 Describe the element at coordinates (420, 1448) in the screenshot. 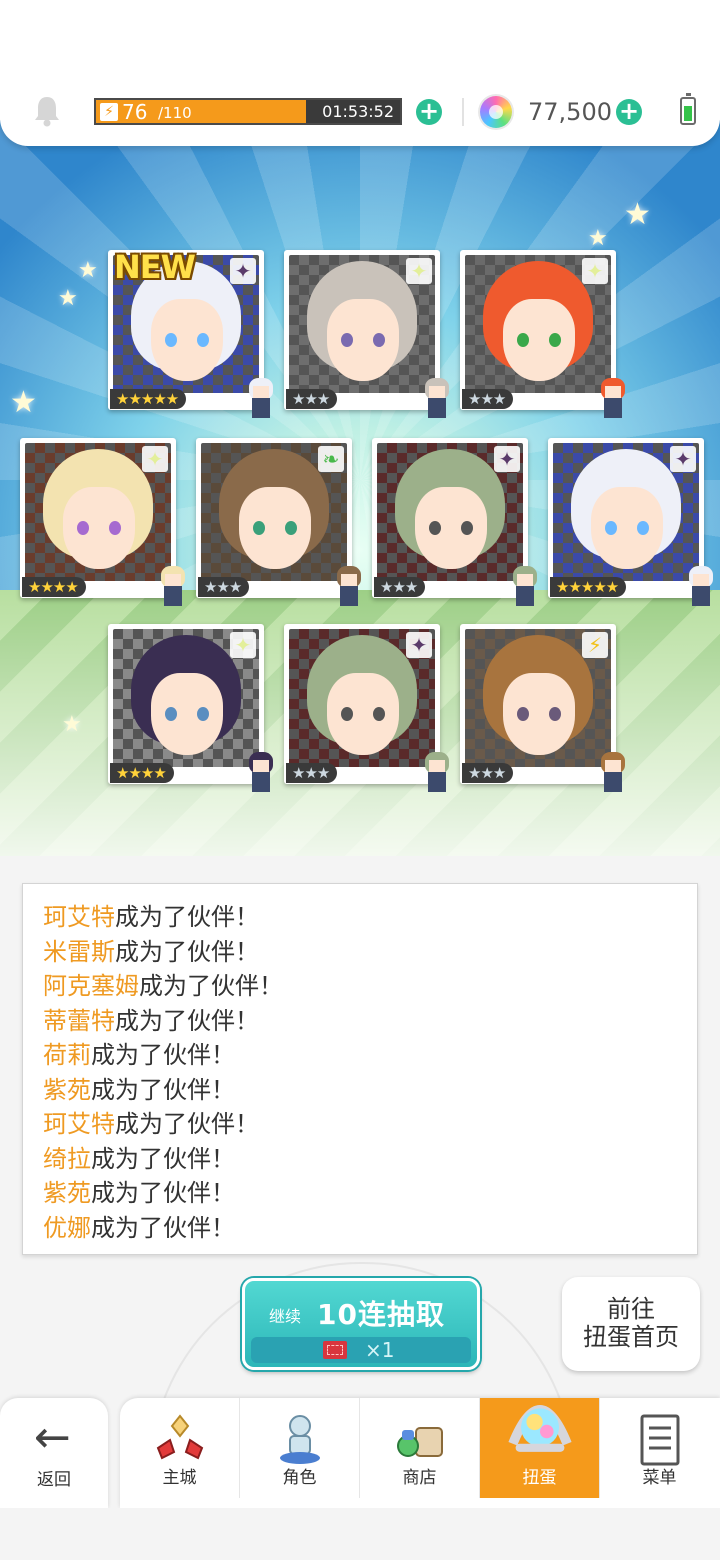

I see `tab-shop: 商店` at that location.